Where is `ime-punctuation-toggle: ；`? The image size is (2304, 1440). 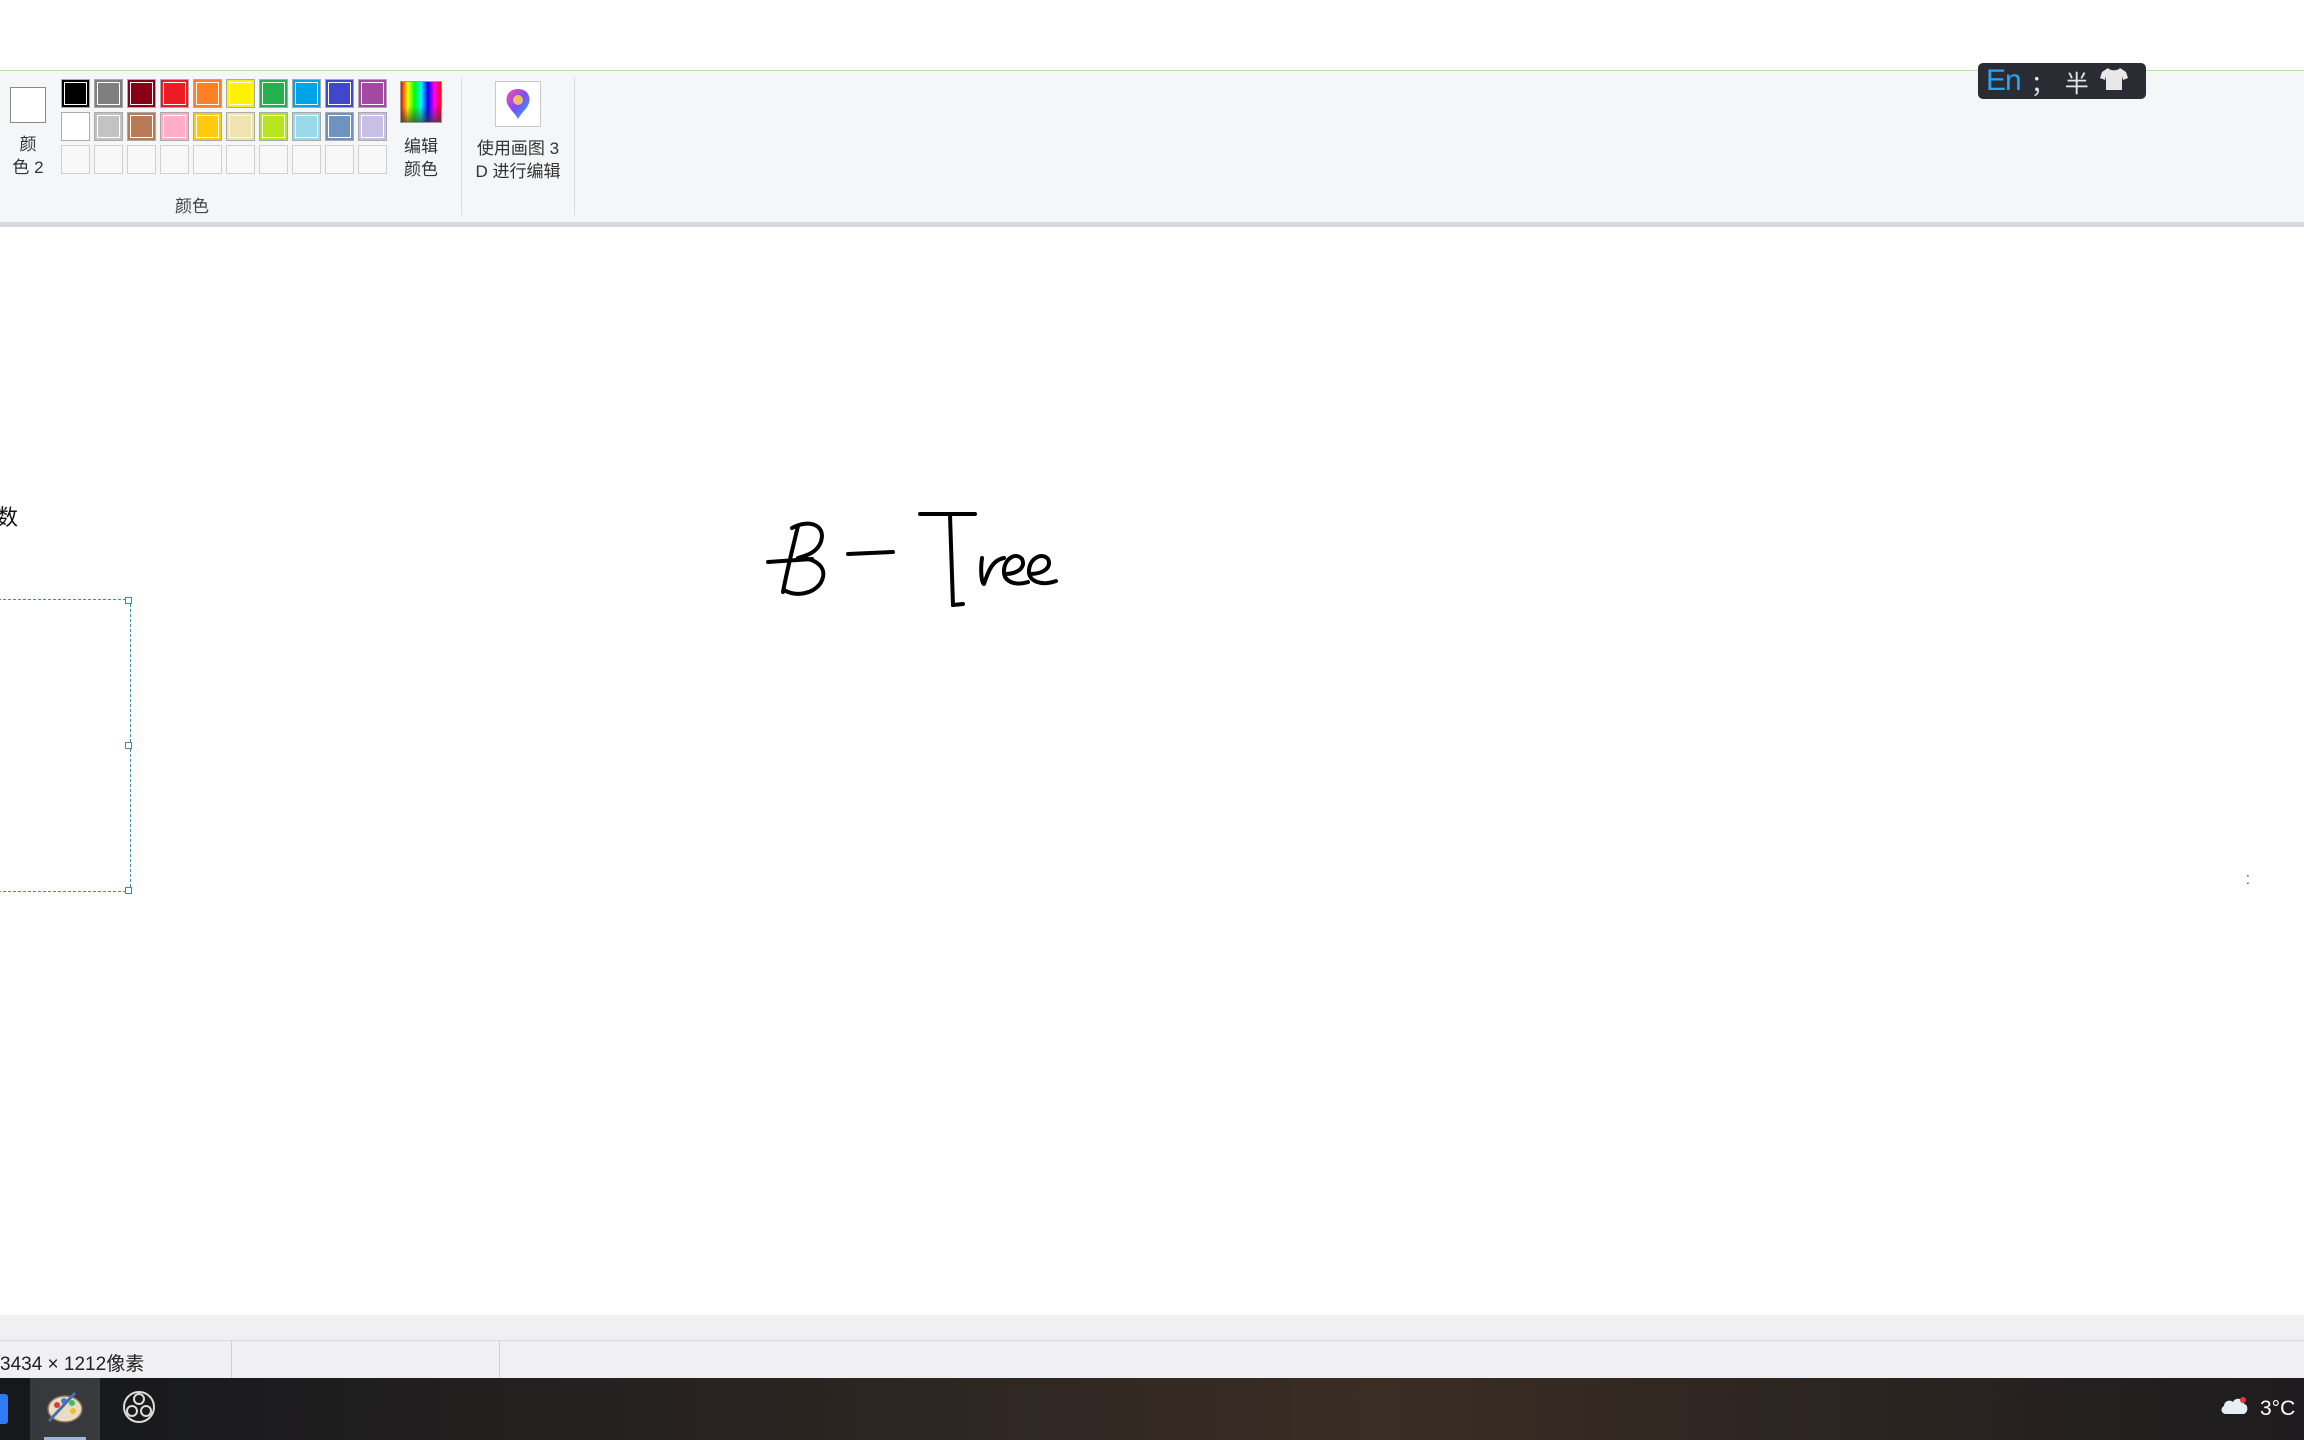 ime-punctuation-toggle: ； is located at coordinates (2043, 81).